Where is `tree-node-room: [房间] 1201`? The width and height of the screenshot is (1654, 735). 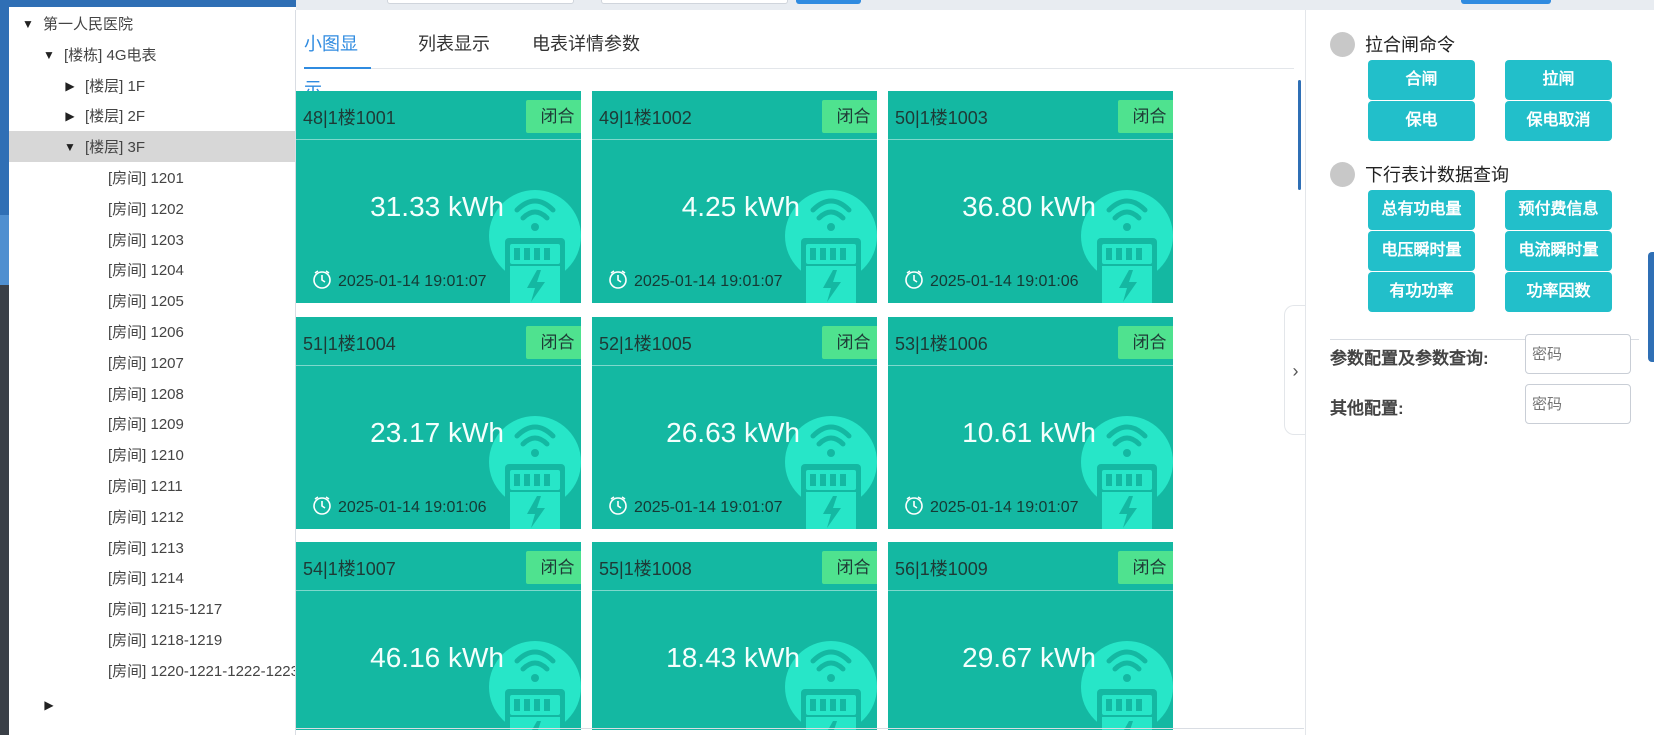
tree-node-room: [房间] 1201 is located at coordinates (152, 177).